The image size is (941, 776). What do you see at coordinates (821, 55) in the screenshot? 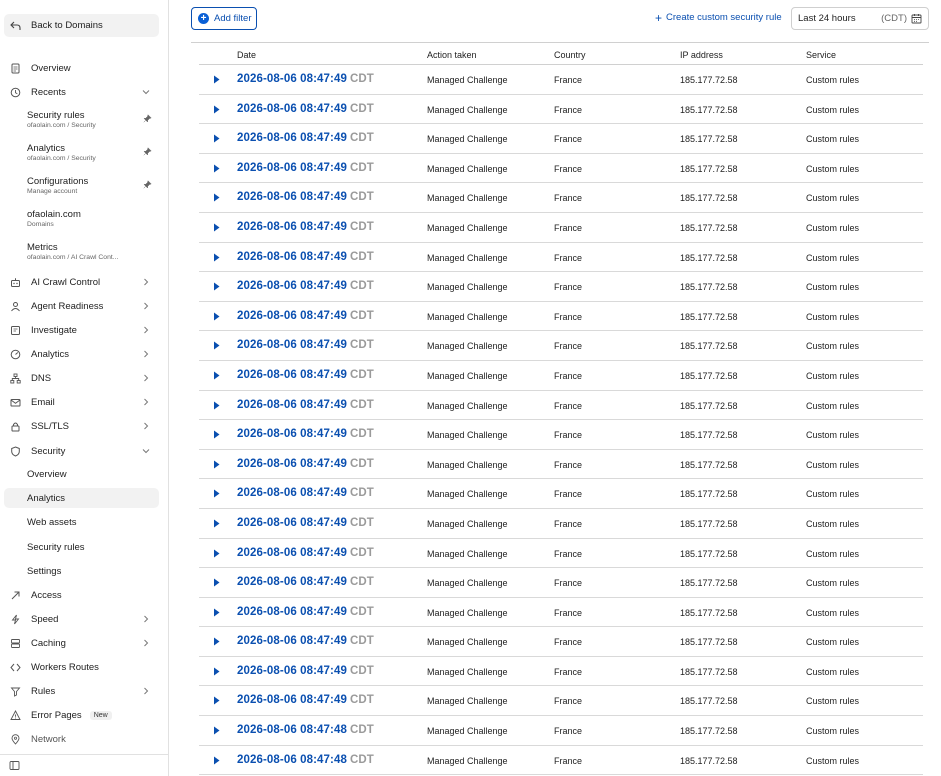
I see `column-header-service: Service` at bounding box center [821, 55].